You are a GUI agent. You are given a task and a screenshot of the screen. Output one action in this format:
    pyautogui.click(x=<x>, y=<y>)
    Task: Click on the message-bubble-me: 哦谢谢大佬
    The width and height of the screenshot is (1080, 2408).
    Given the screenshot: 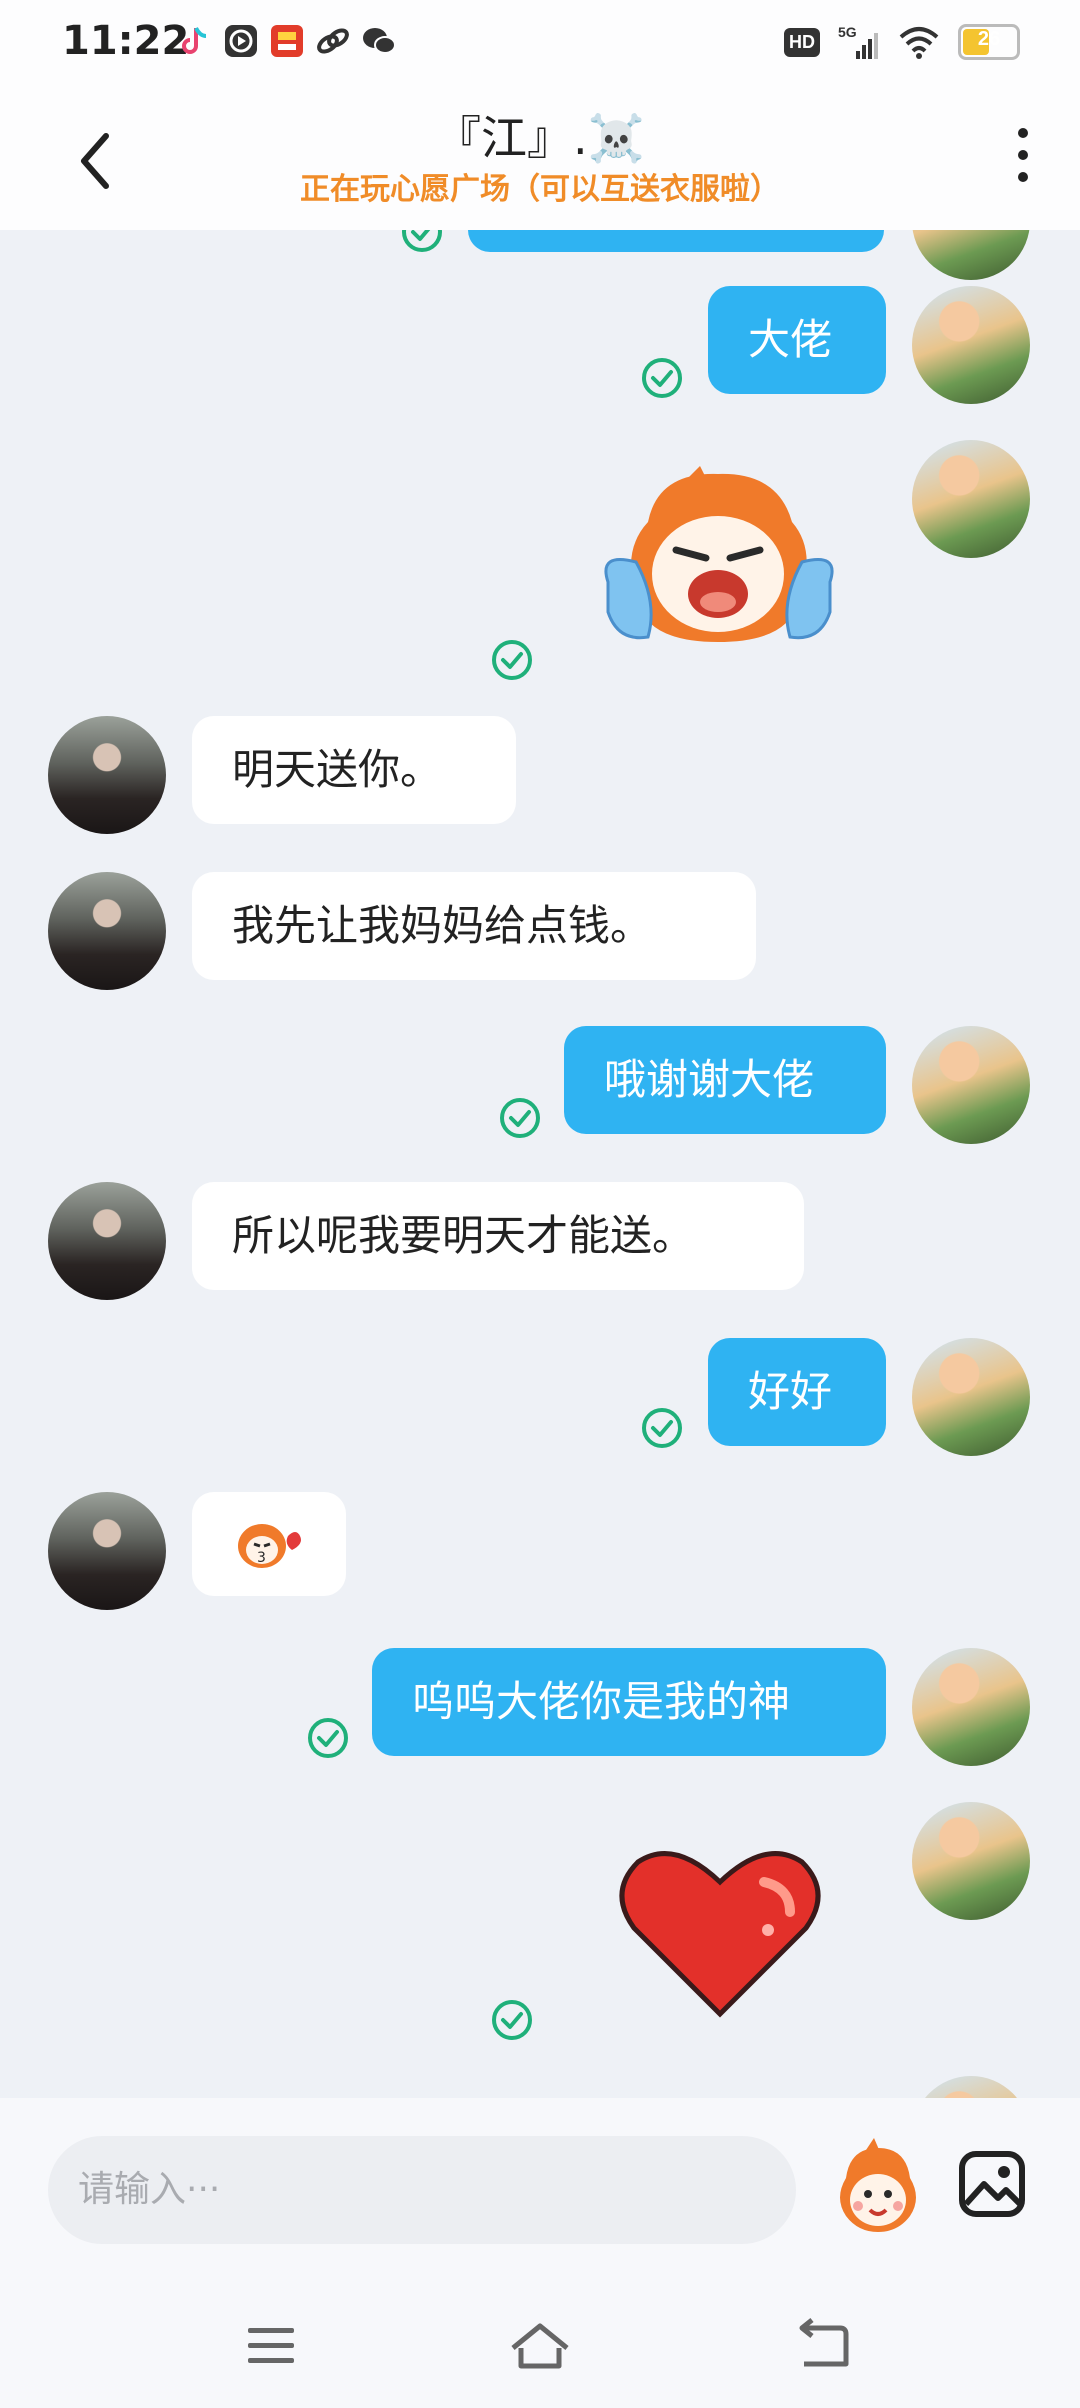 What is the action you would take?
    pyautogui.click(x=725, y=1080)
    